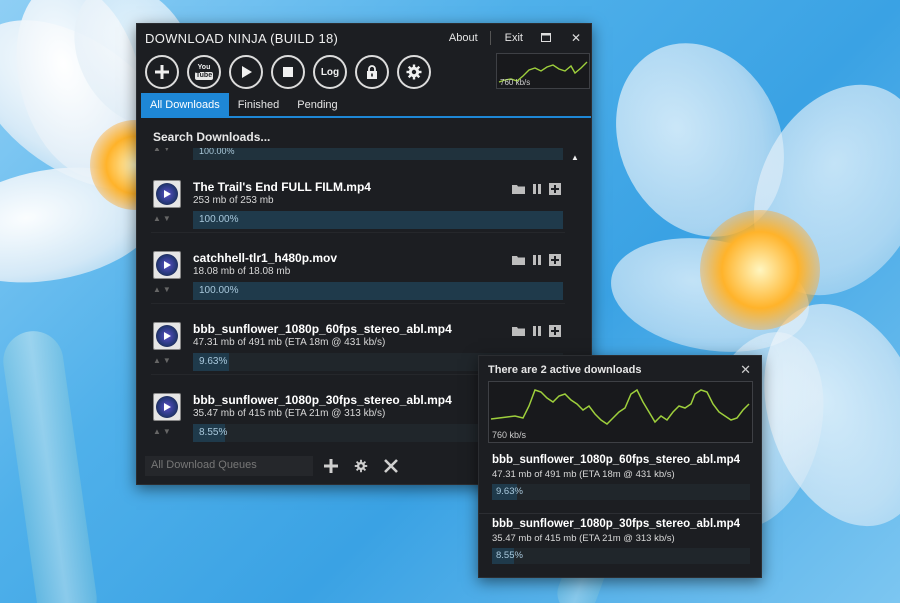  I want to click on add-queue-button, so click(331, 466).